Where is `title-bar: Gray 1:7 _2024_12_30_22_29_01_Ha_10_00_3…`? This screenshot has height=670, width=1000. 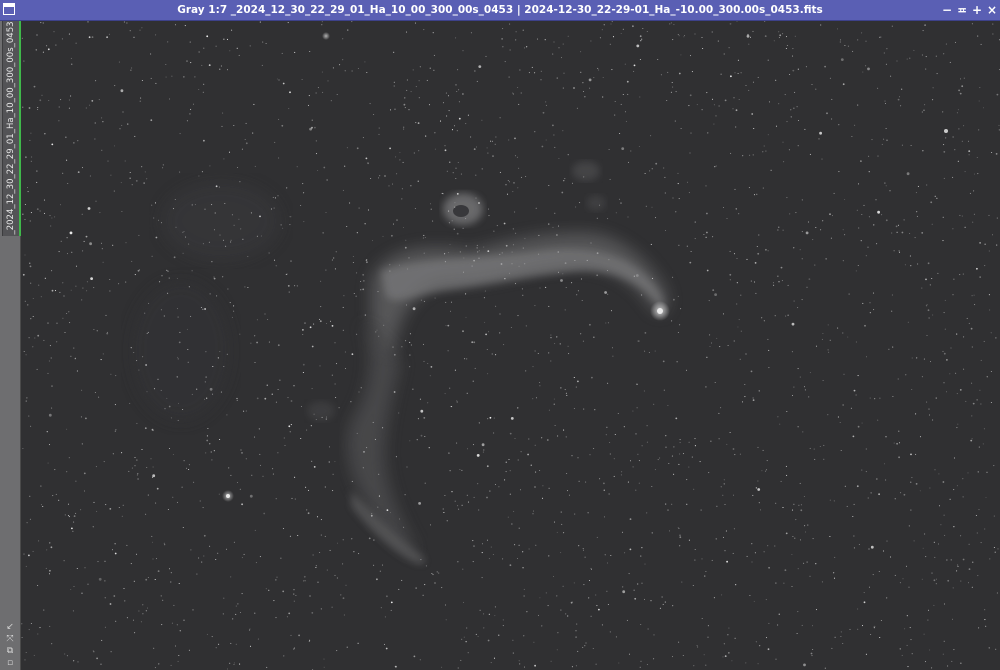
title-bar: Gray 1:7 _2024_12_30_22_29_01_Ha_10_00_3… is located at coordinates (500, 10).